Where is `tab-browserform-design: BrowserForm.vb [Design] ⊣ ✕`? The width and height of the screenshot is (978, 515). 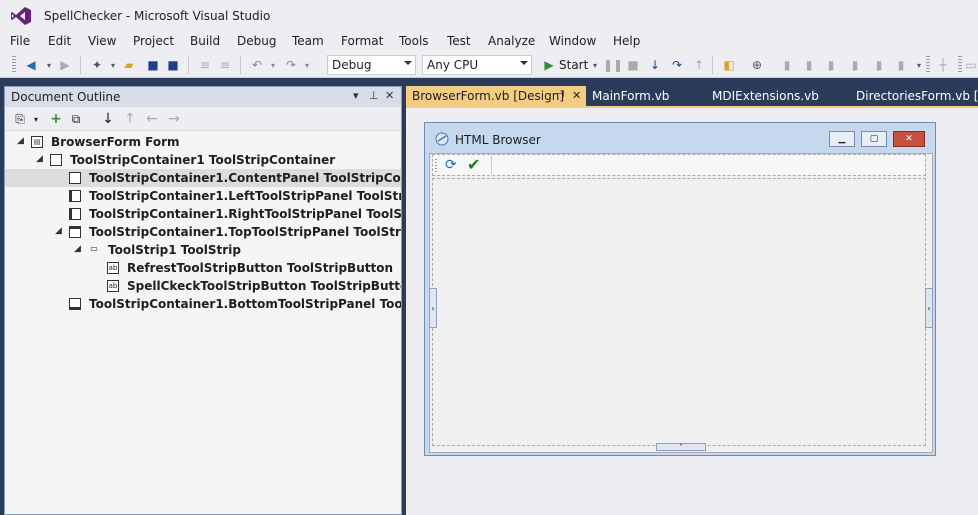
tab-browserform-design: BrowserForm.vb [Design] ⊣ ✕ is located at coordinates (496, 96).